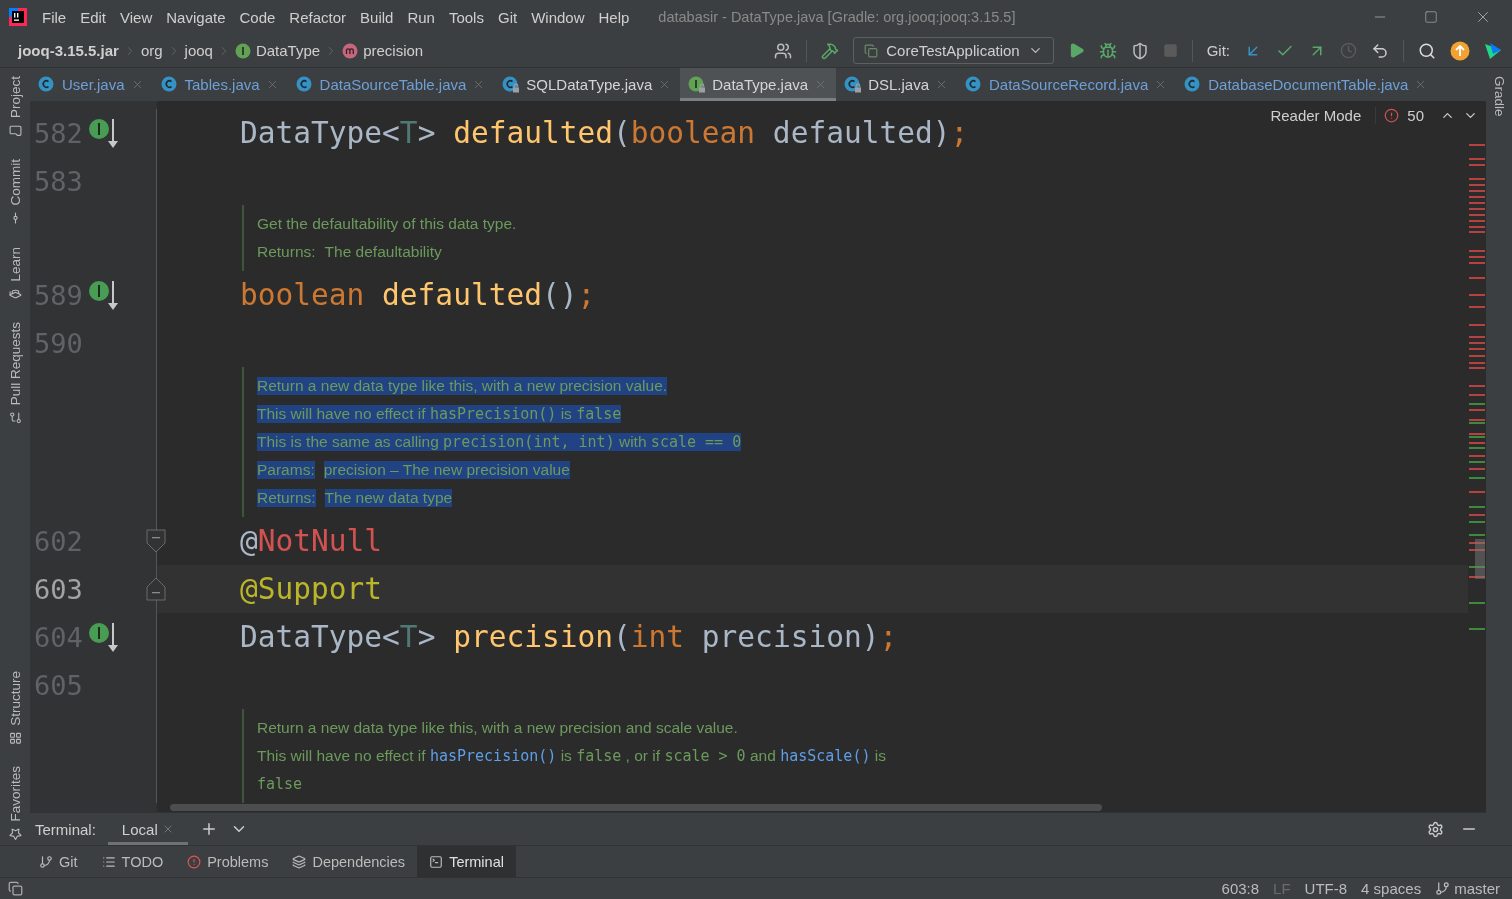  Describe the element at coordinates (136, 17) in the screenshot. I see `menu-item: View` at that location.